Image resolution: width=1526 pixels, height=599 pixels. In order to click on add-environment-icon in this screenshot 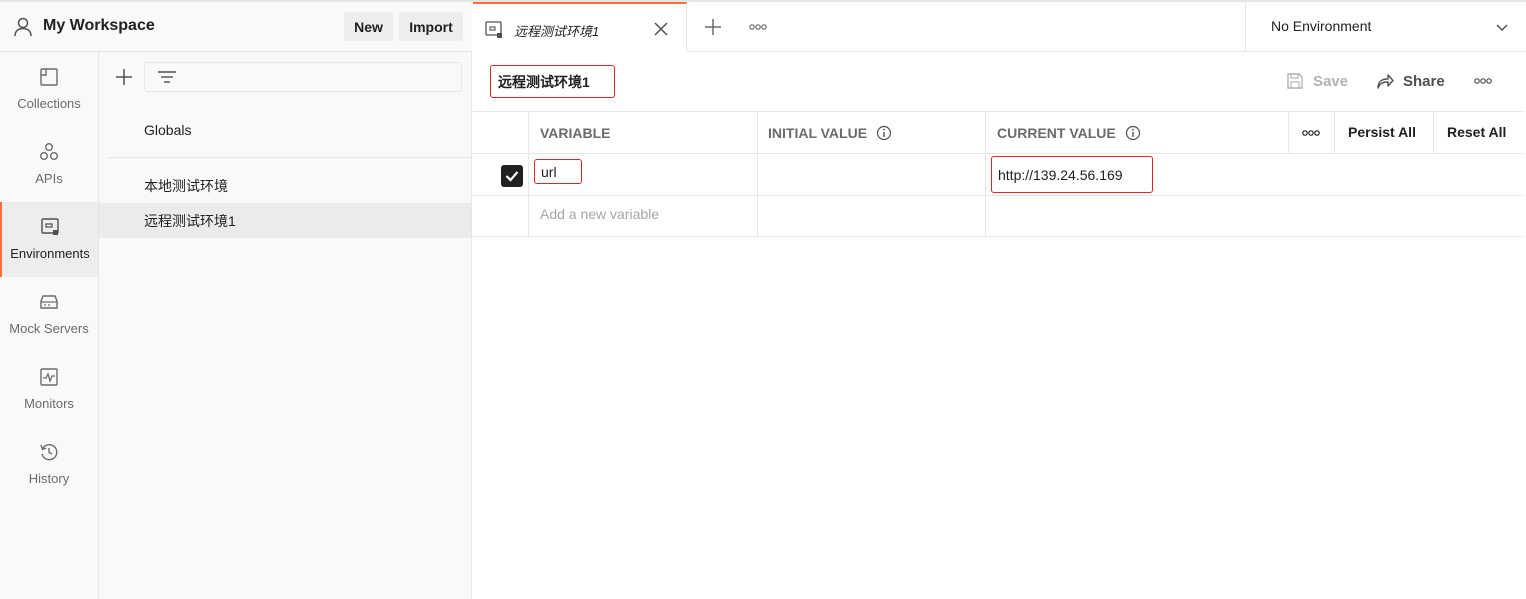, I will do `click(124, 77)`.